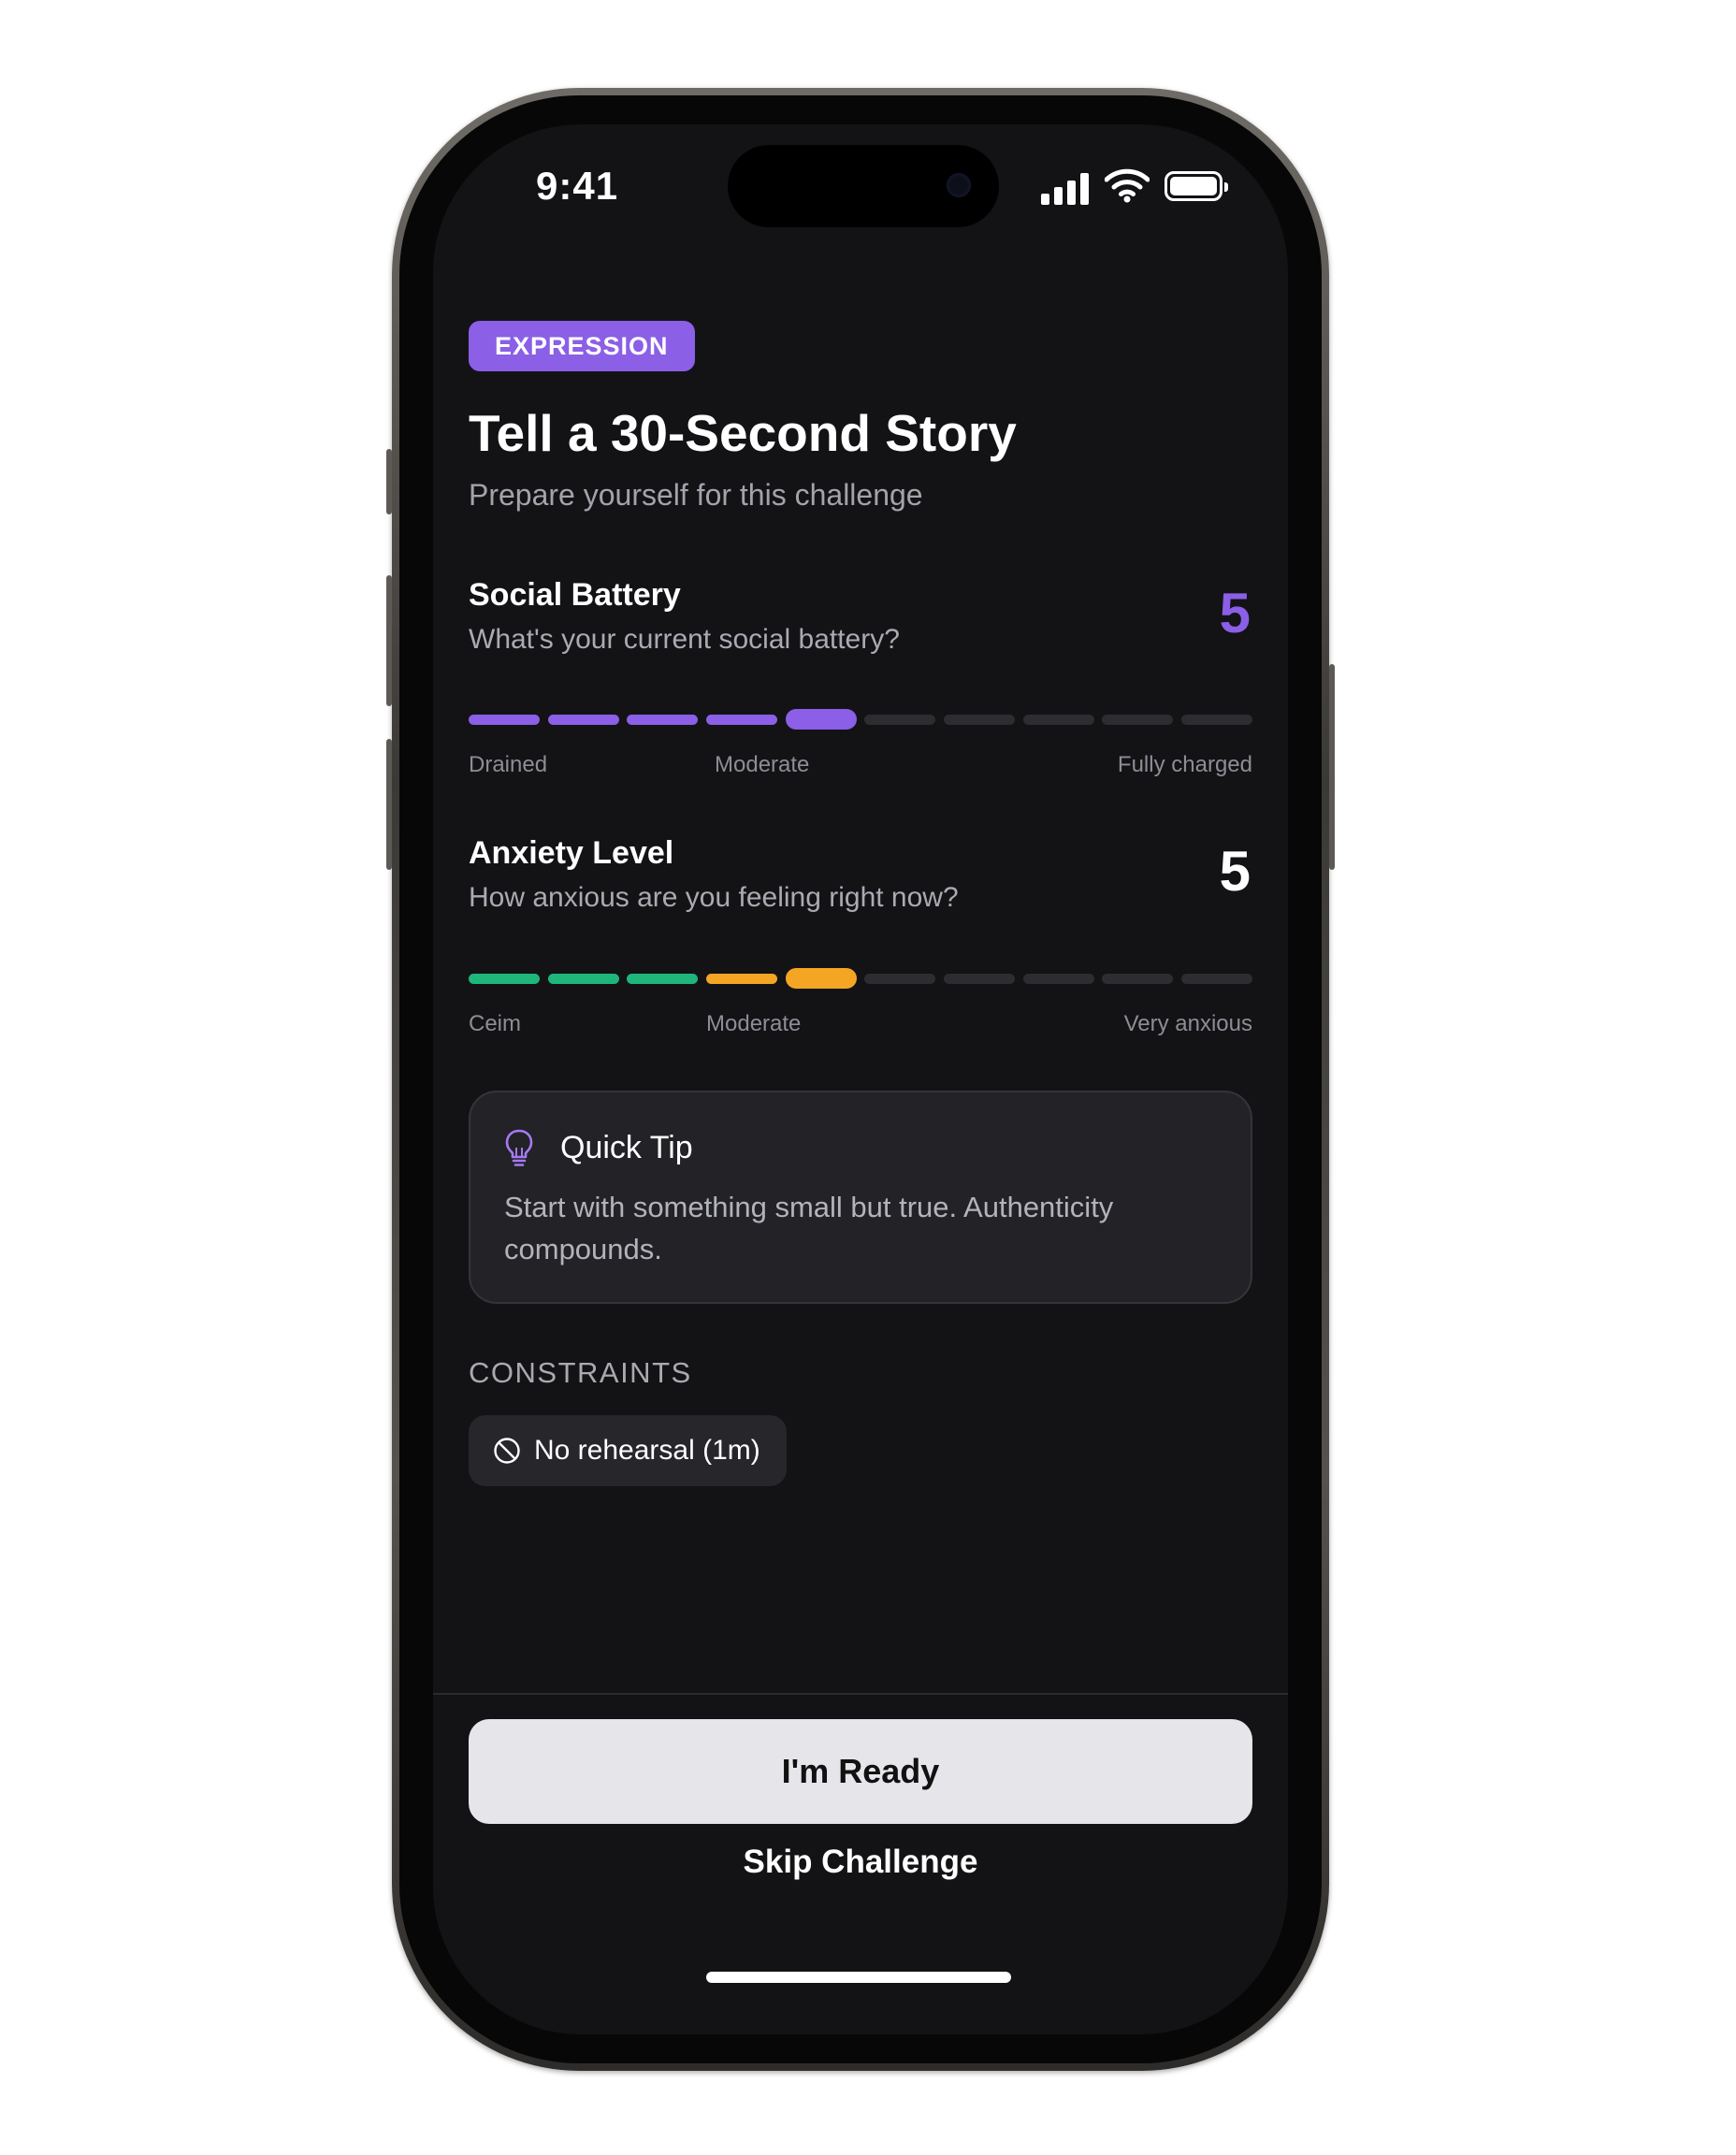 The height and width of the screenshot is (2155, 1736). Describe the element at coordinates (1332, 767) in the screenshot. I see `power-button` at that location.